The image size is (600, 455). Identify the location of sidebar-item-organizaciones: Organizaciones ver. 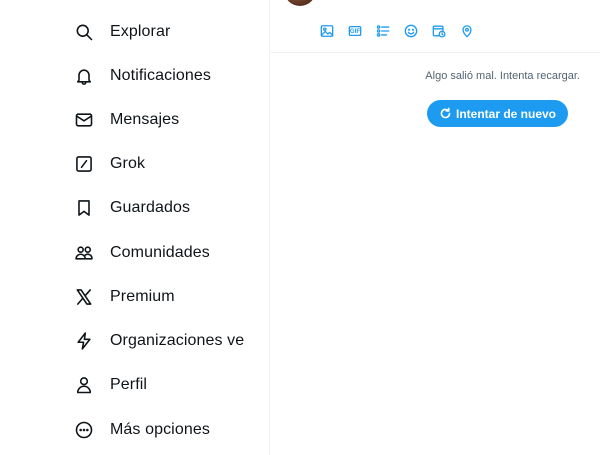
(166, 341).